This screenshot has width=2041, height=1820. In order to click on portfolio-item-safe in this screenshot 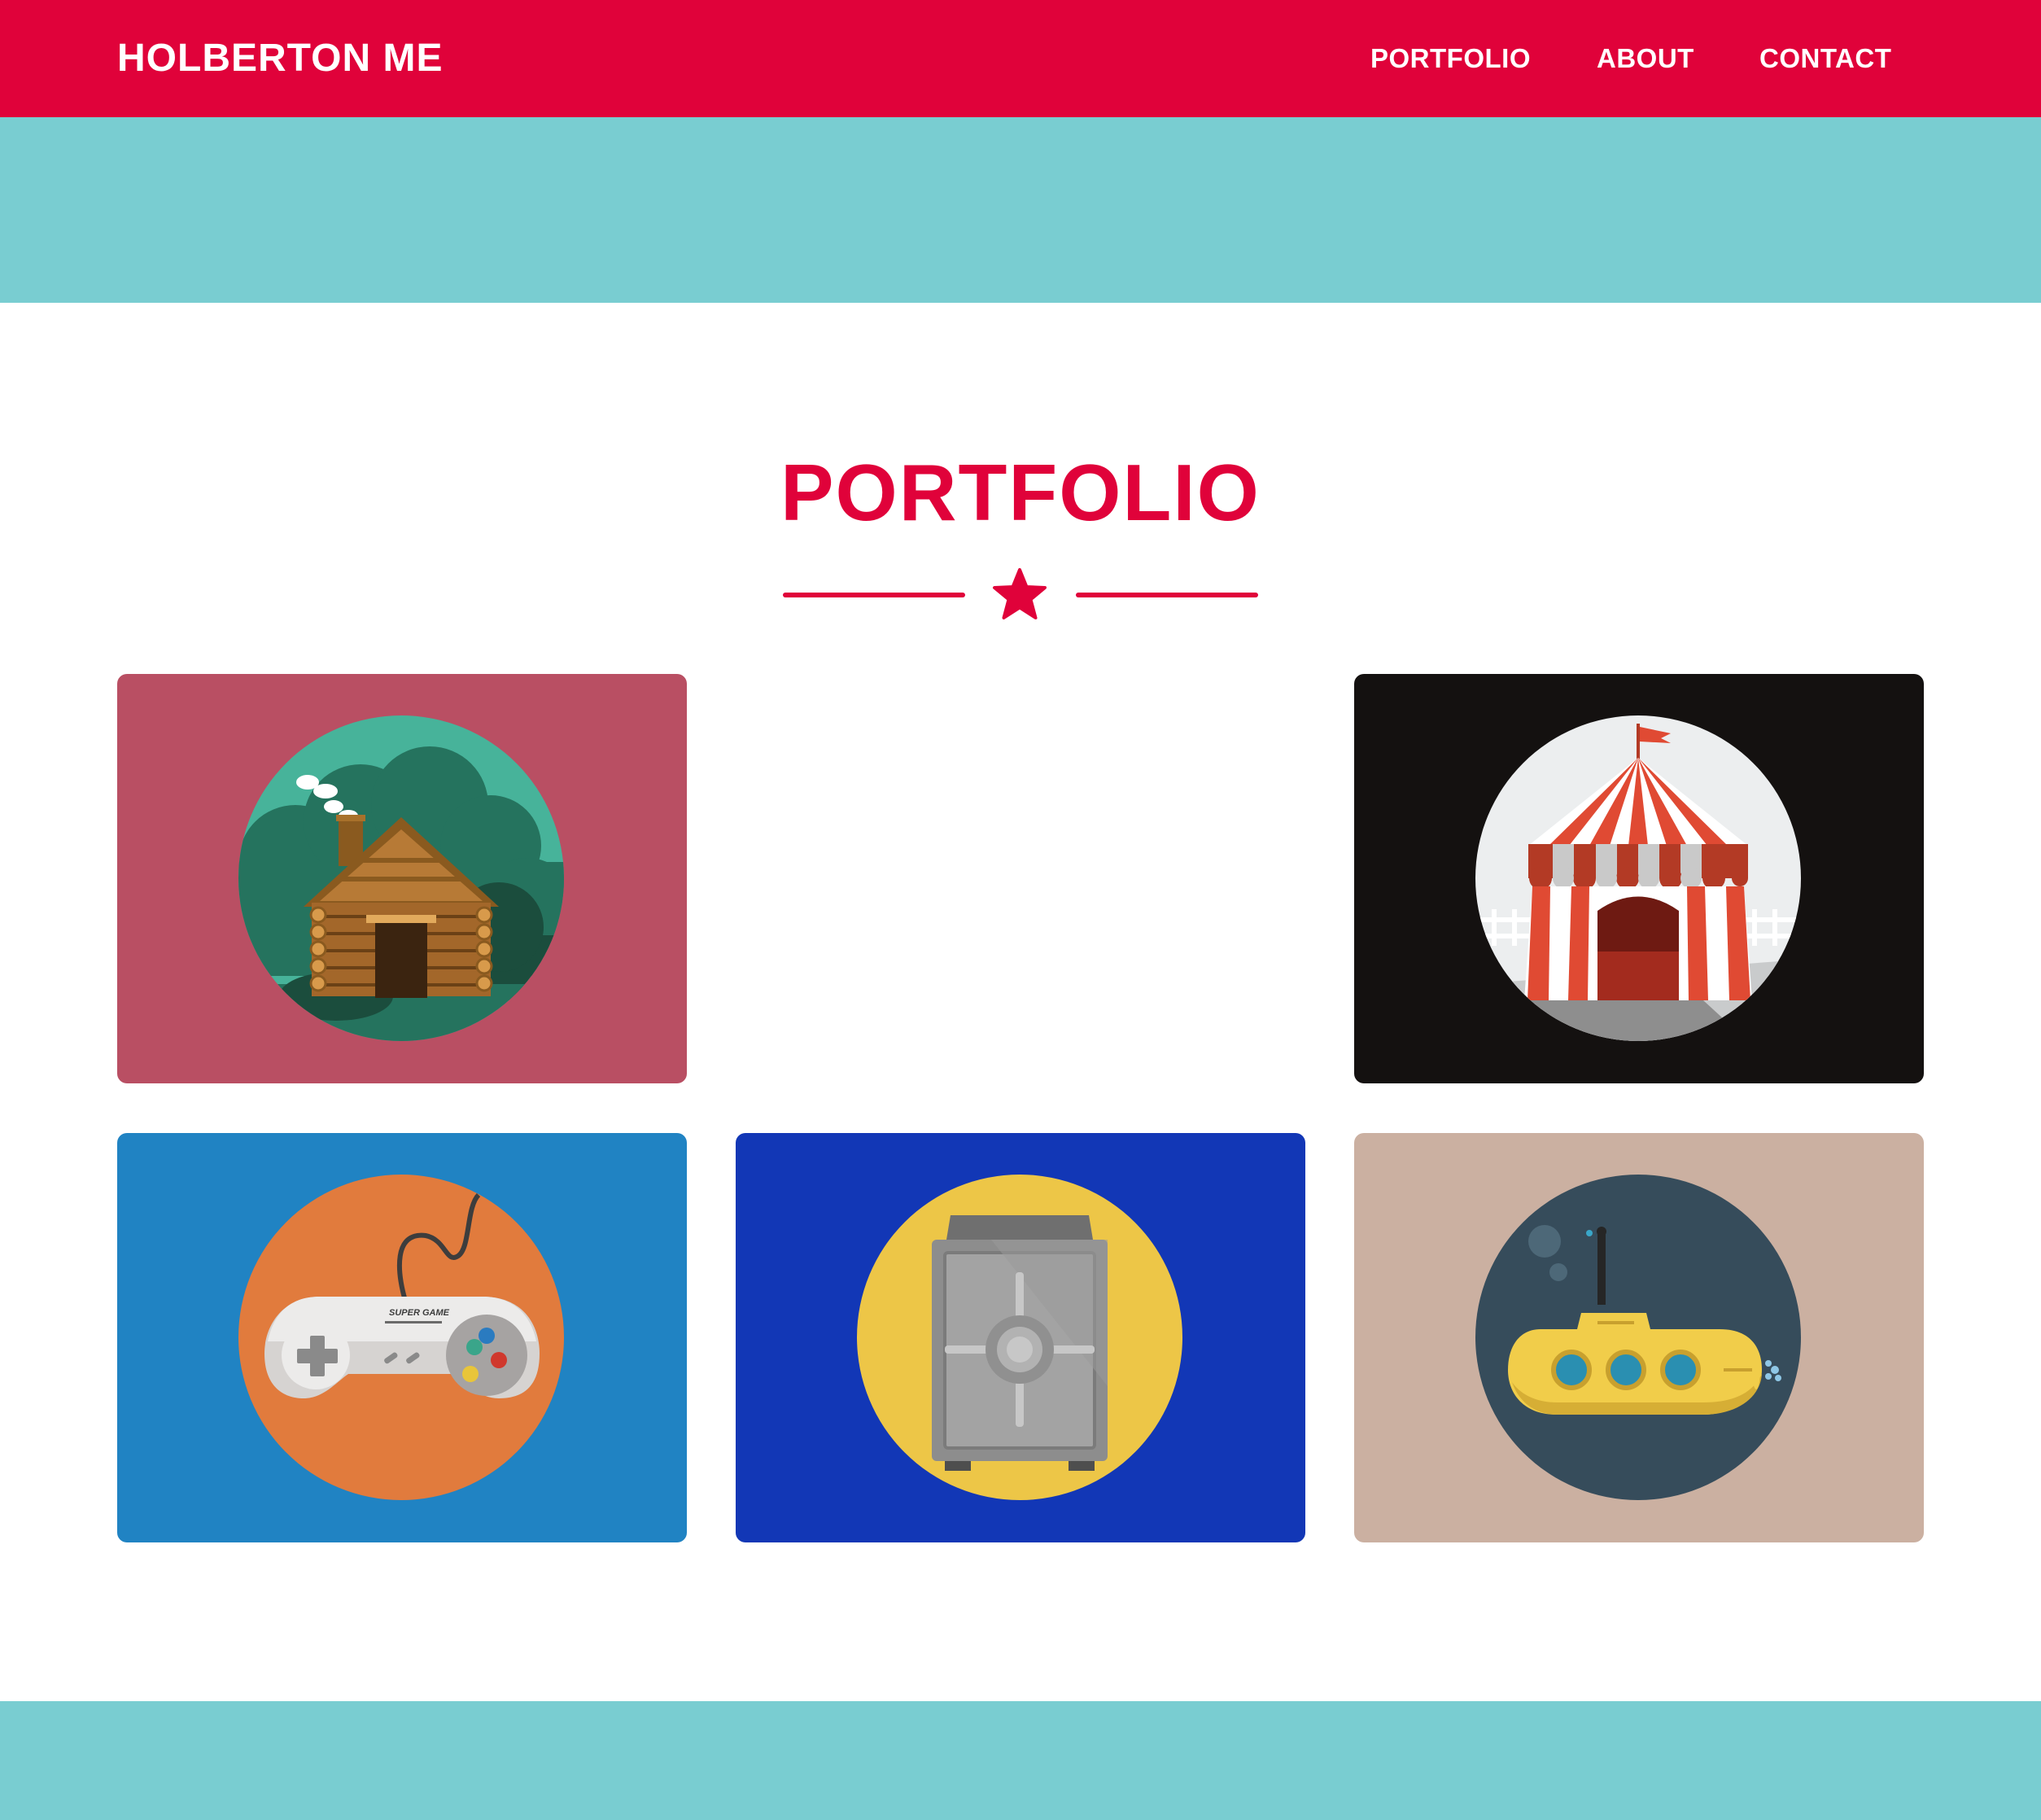, I will do `click(1020, 1337)`.